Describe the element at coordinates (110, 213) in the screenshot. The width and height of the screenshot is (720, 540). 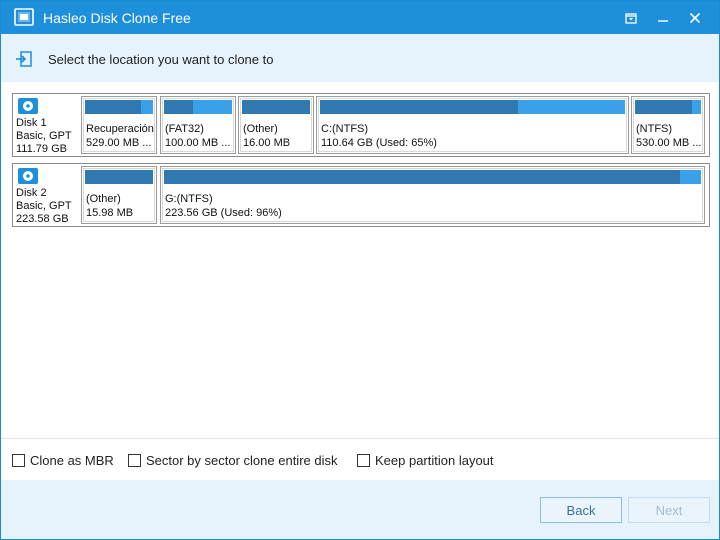
I see `partition-size: 15.98 MB` at that location.